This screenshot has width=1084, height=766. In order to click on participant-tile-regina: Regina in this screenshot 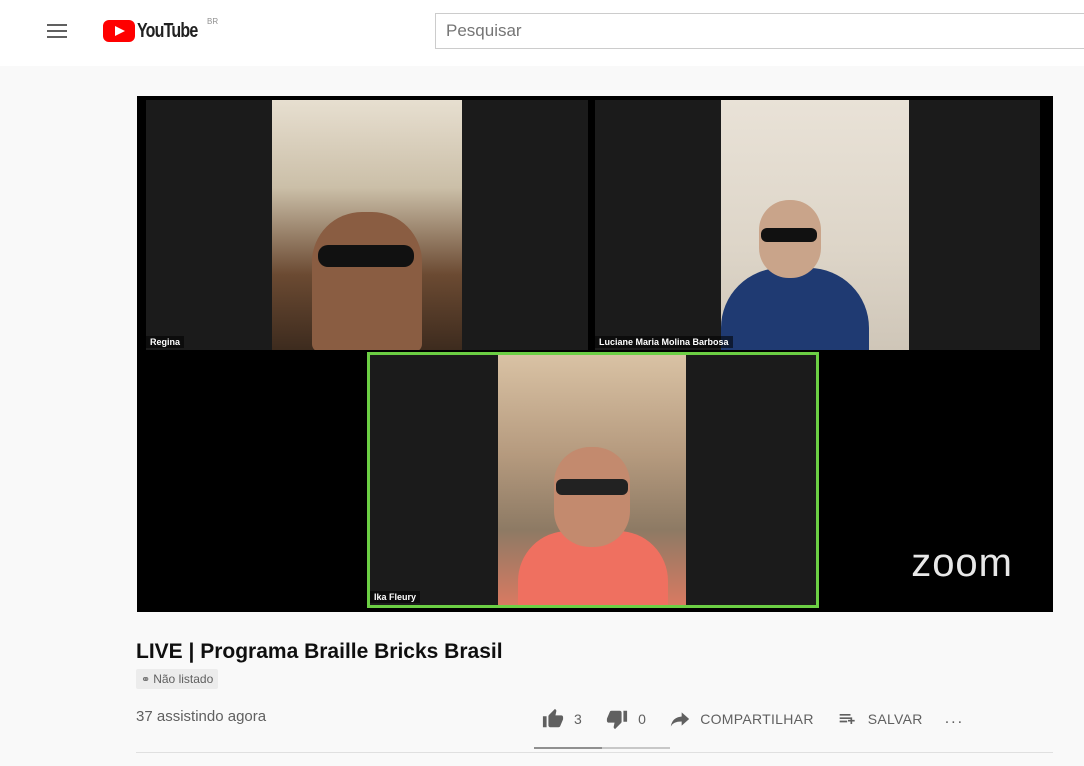, I will do `click(367, 225)`.